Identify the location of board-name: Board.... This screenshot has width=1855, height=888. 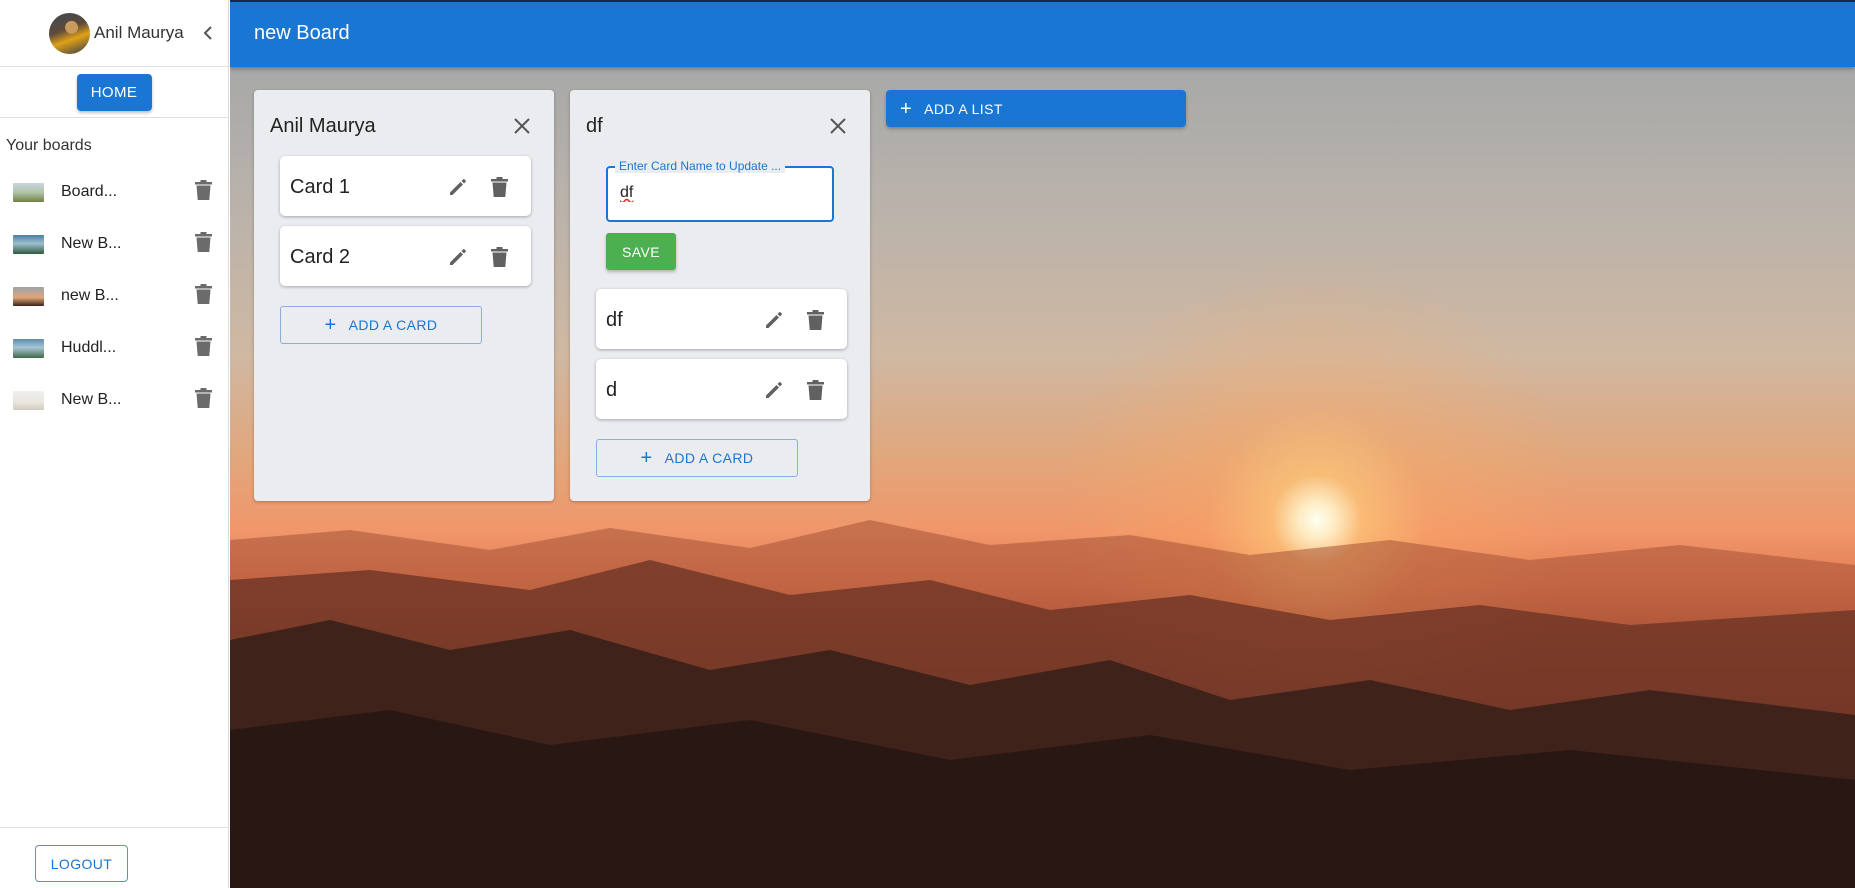
(89, 191).